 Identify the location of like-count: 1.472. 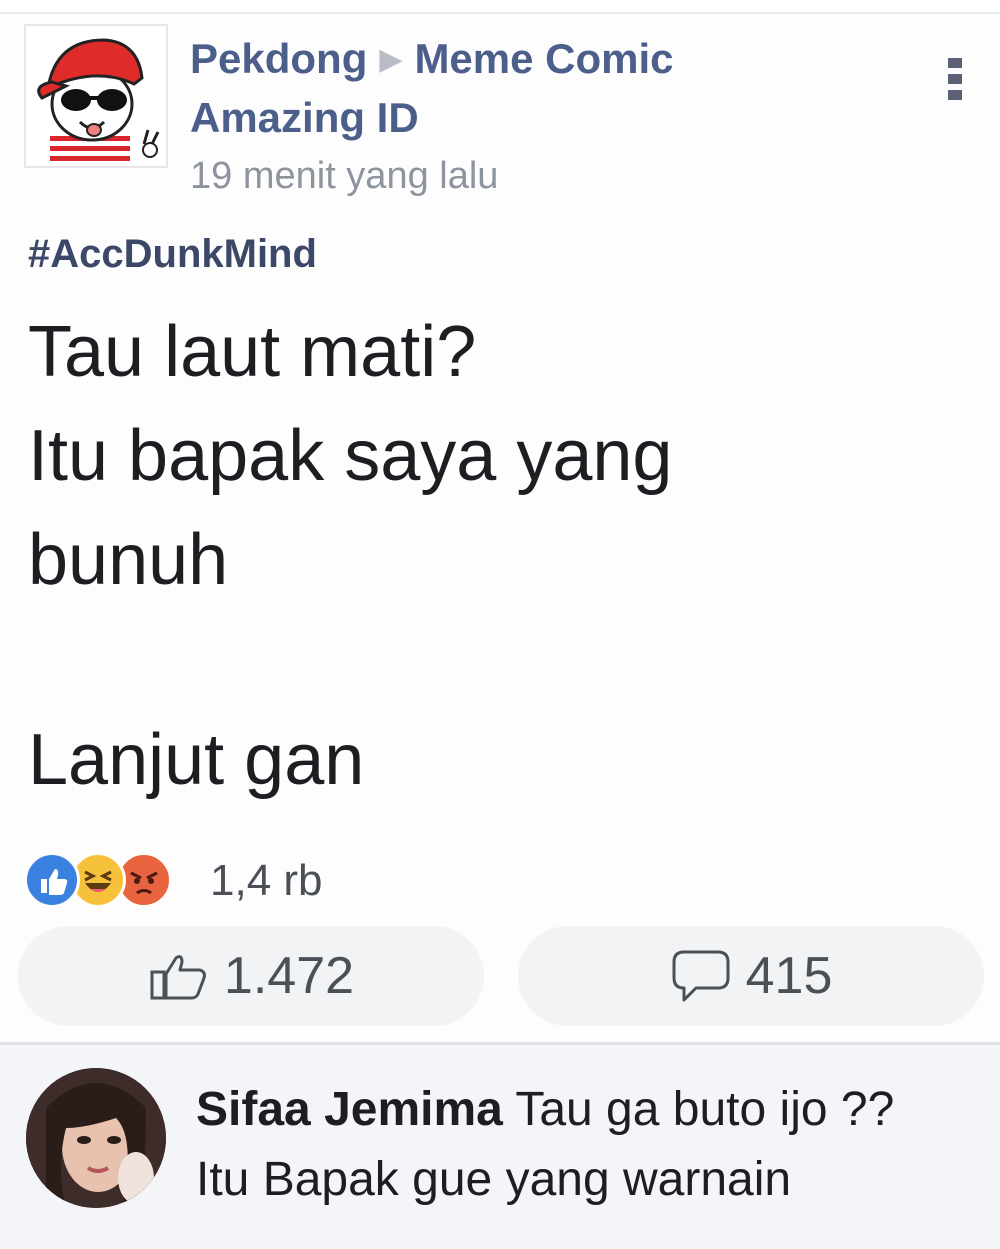
(289, 976).